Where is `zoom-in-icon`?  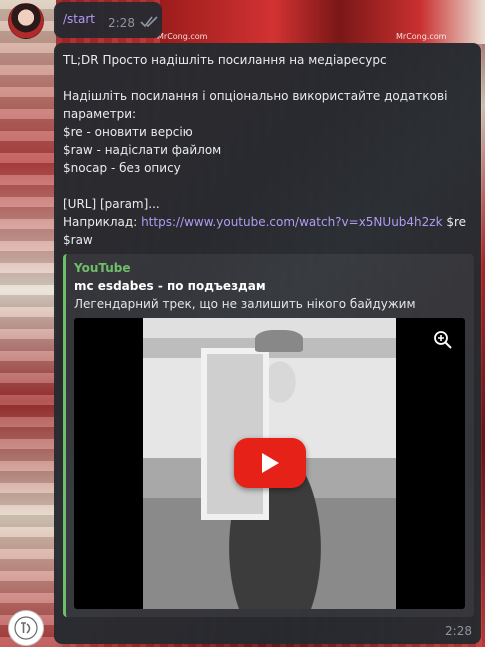 zoom-in-icon is located at coordinates (443, 340).